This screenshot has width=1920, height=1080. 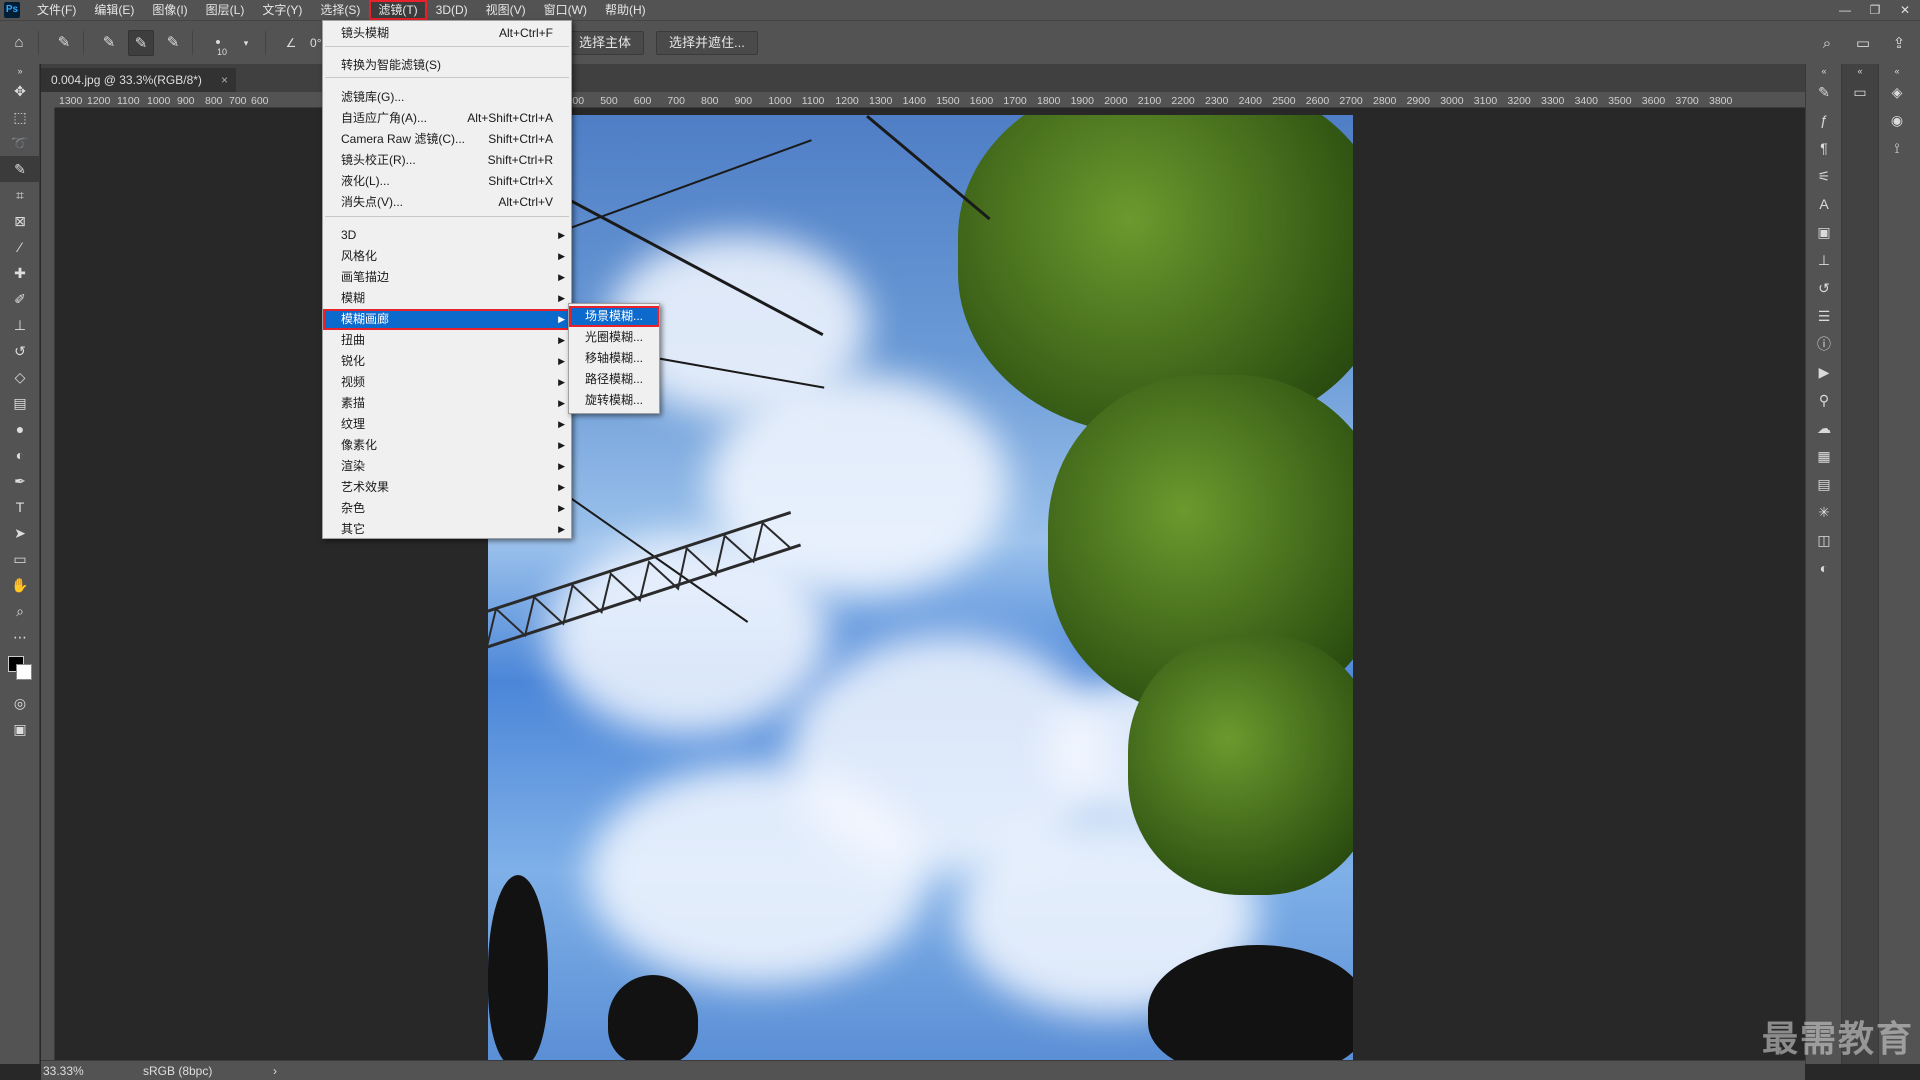 I want to click on character-icon: A, so click(x=1824, y=204).